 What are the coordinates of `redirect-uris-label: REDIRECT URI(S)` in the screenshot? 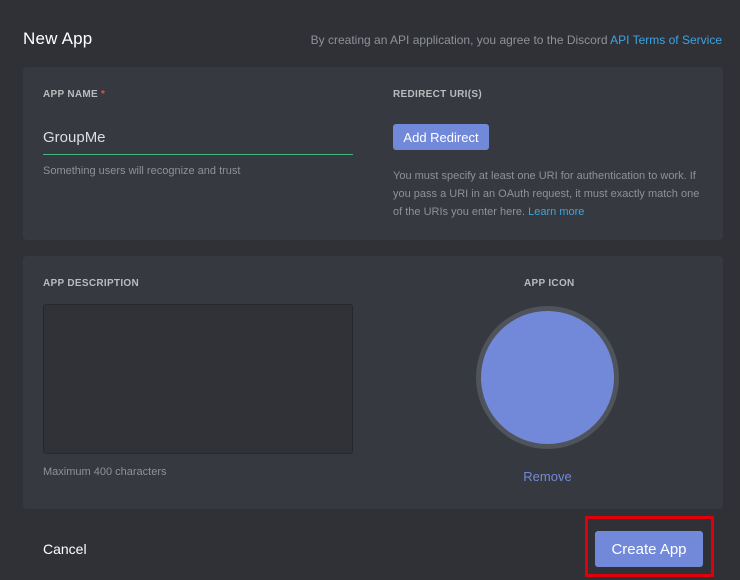 It's located at (437, 94).